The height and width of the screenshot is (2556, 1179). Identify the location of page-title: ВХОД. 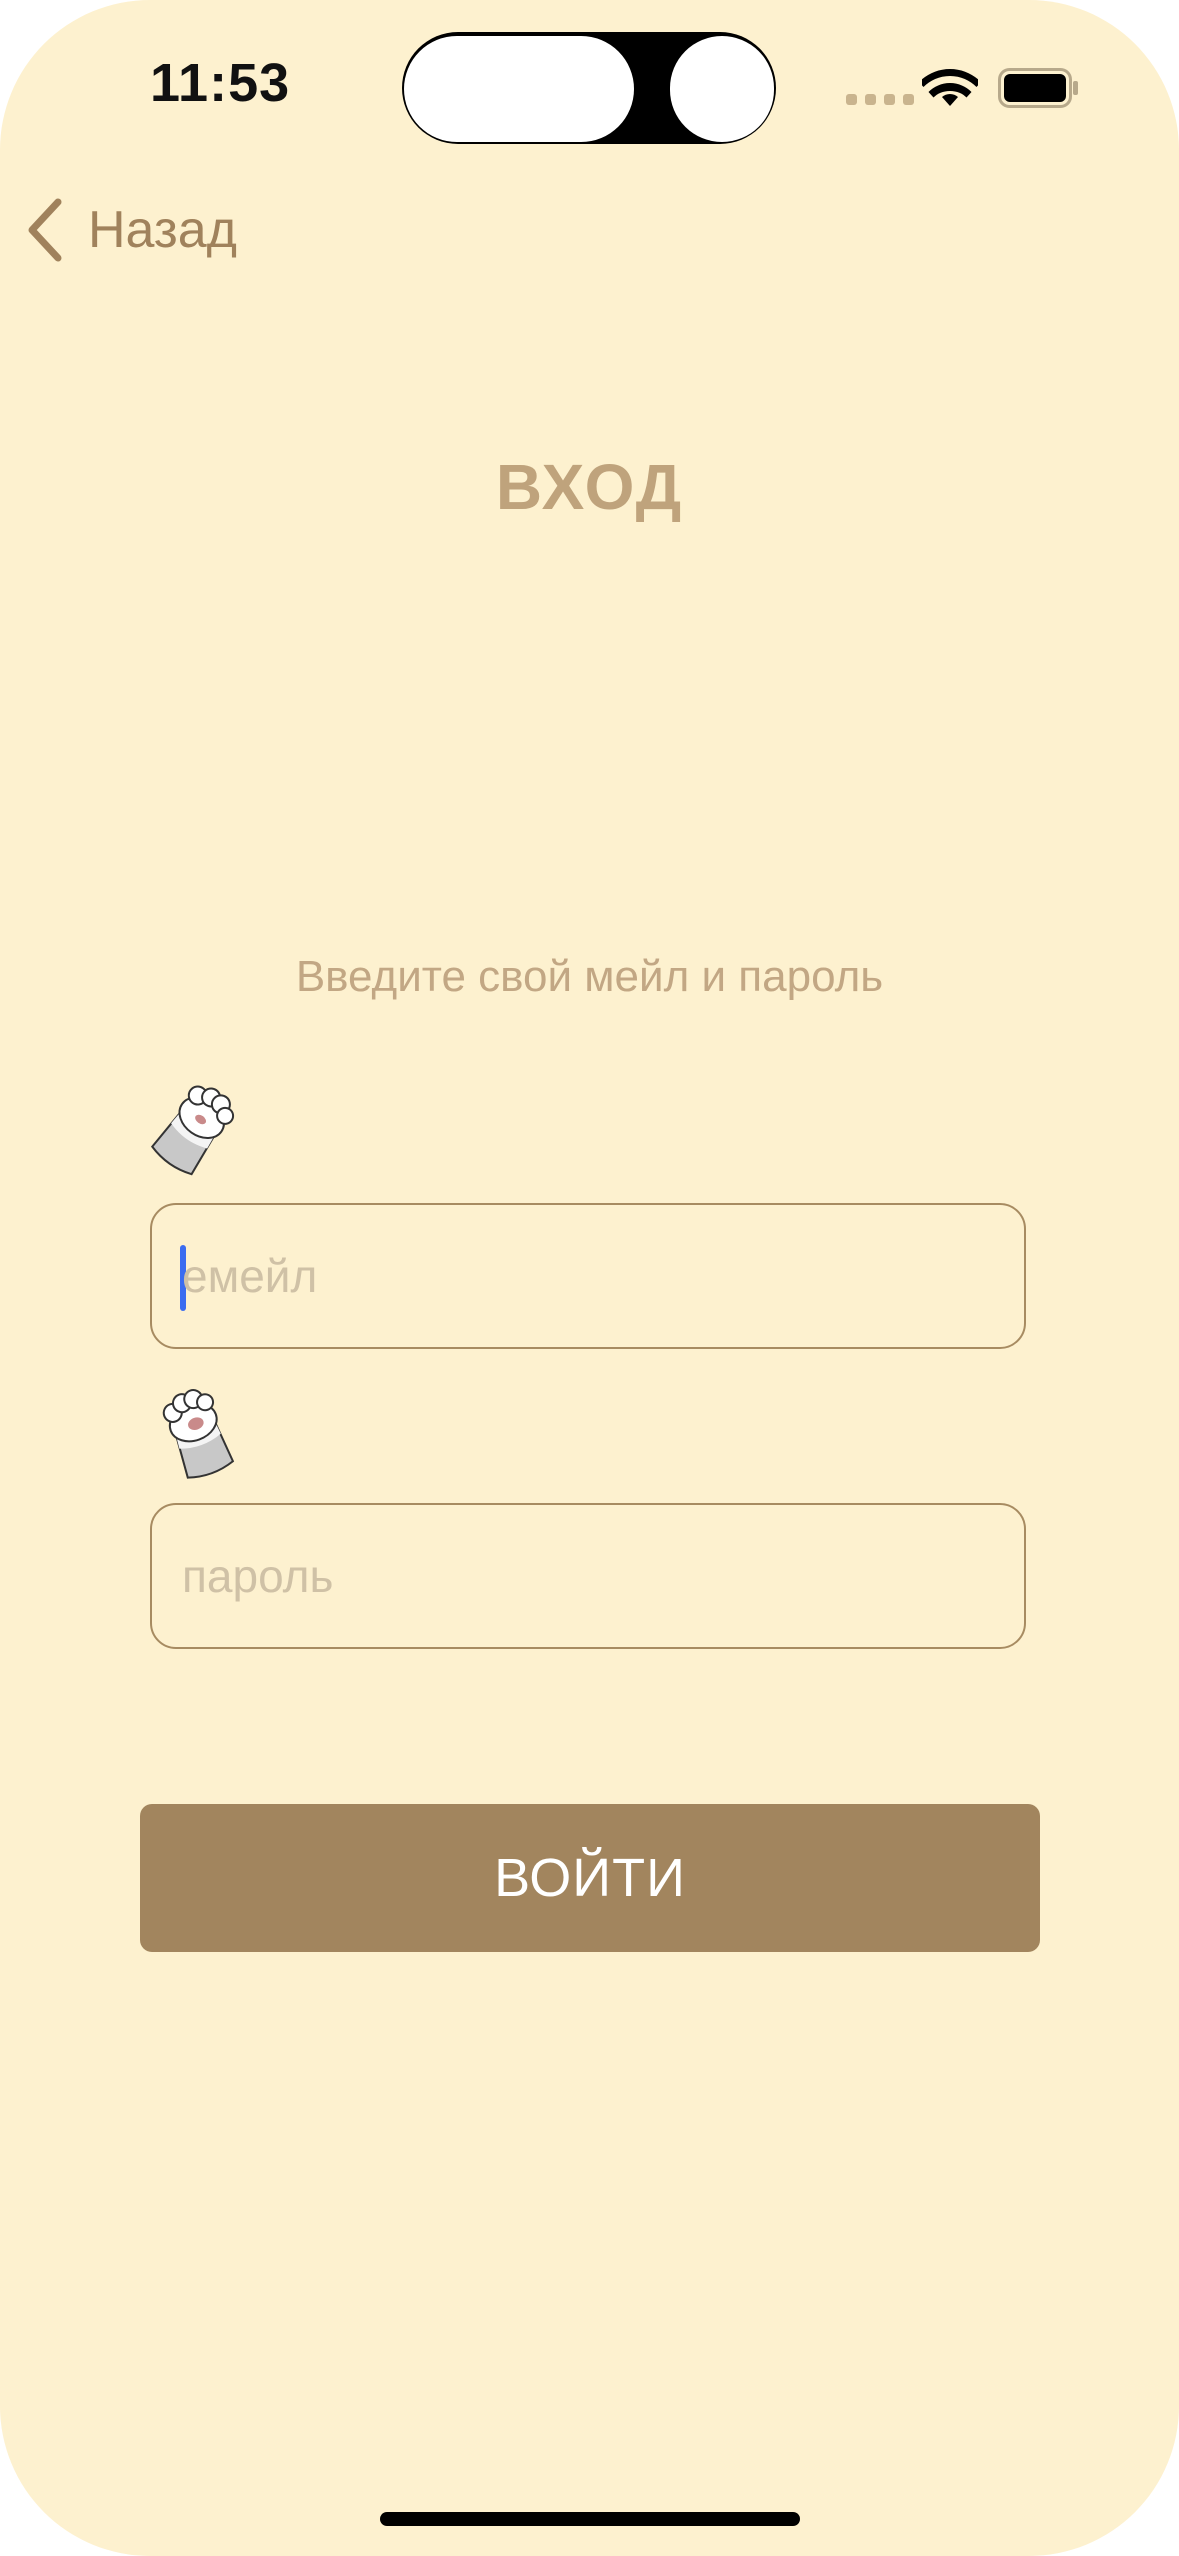
(589, 487).